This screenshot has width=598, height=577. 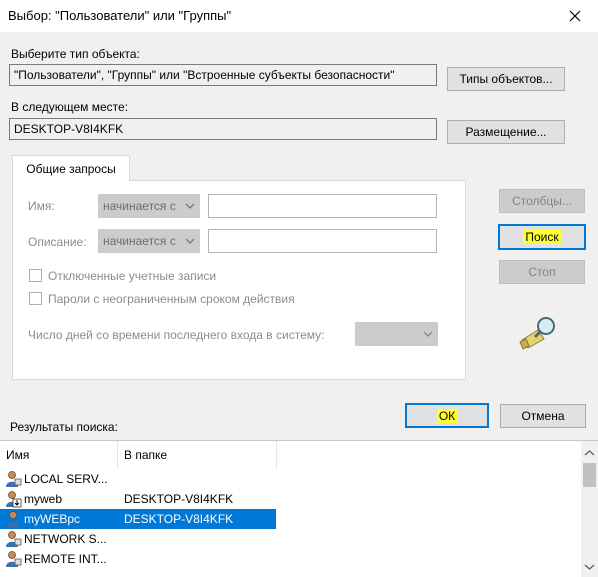 What do you see at coordinates (14, 499) in the screenshot?
I see `user-down-icon` at bounding box center [14, 499].